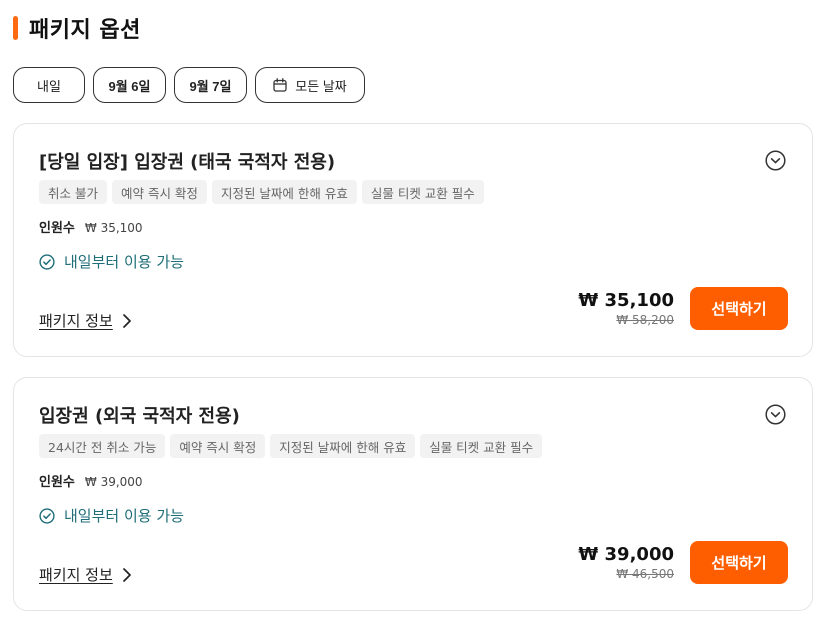 This screenshot has width=828, height=623. What do you see at coordinates (102, 446) in the screenshot?
I see `tag-cancellation: 24시간 전 취소 가능` at bounding box center [102, 446].